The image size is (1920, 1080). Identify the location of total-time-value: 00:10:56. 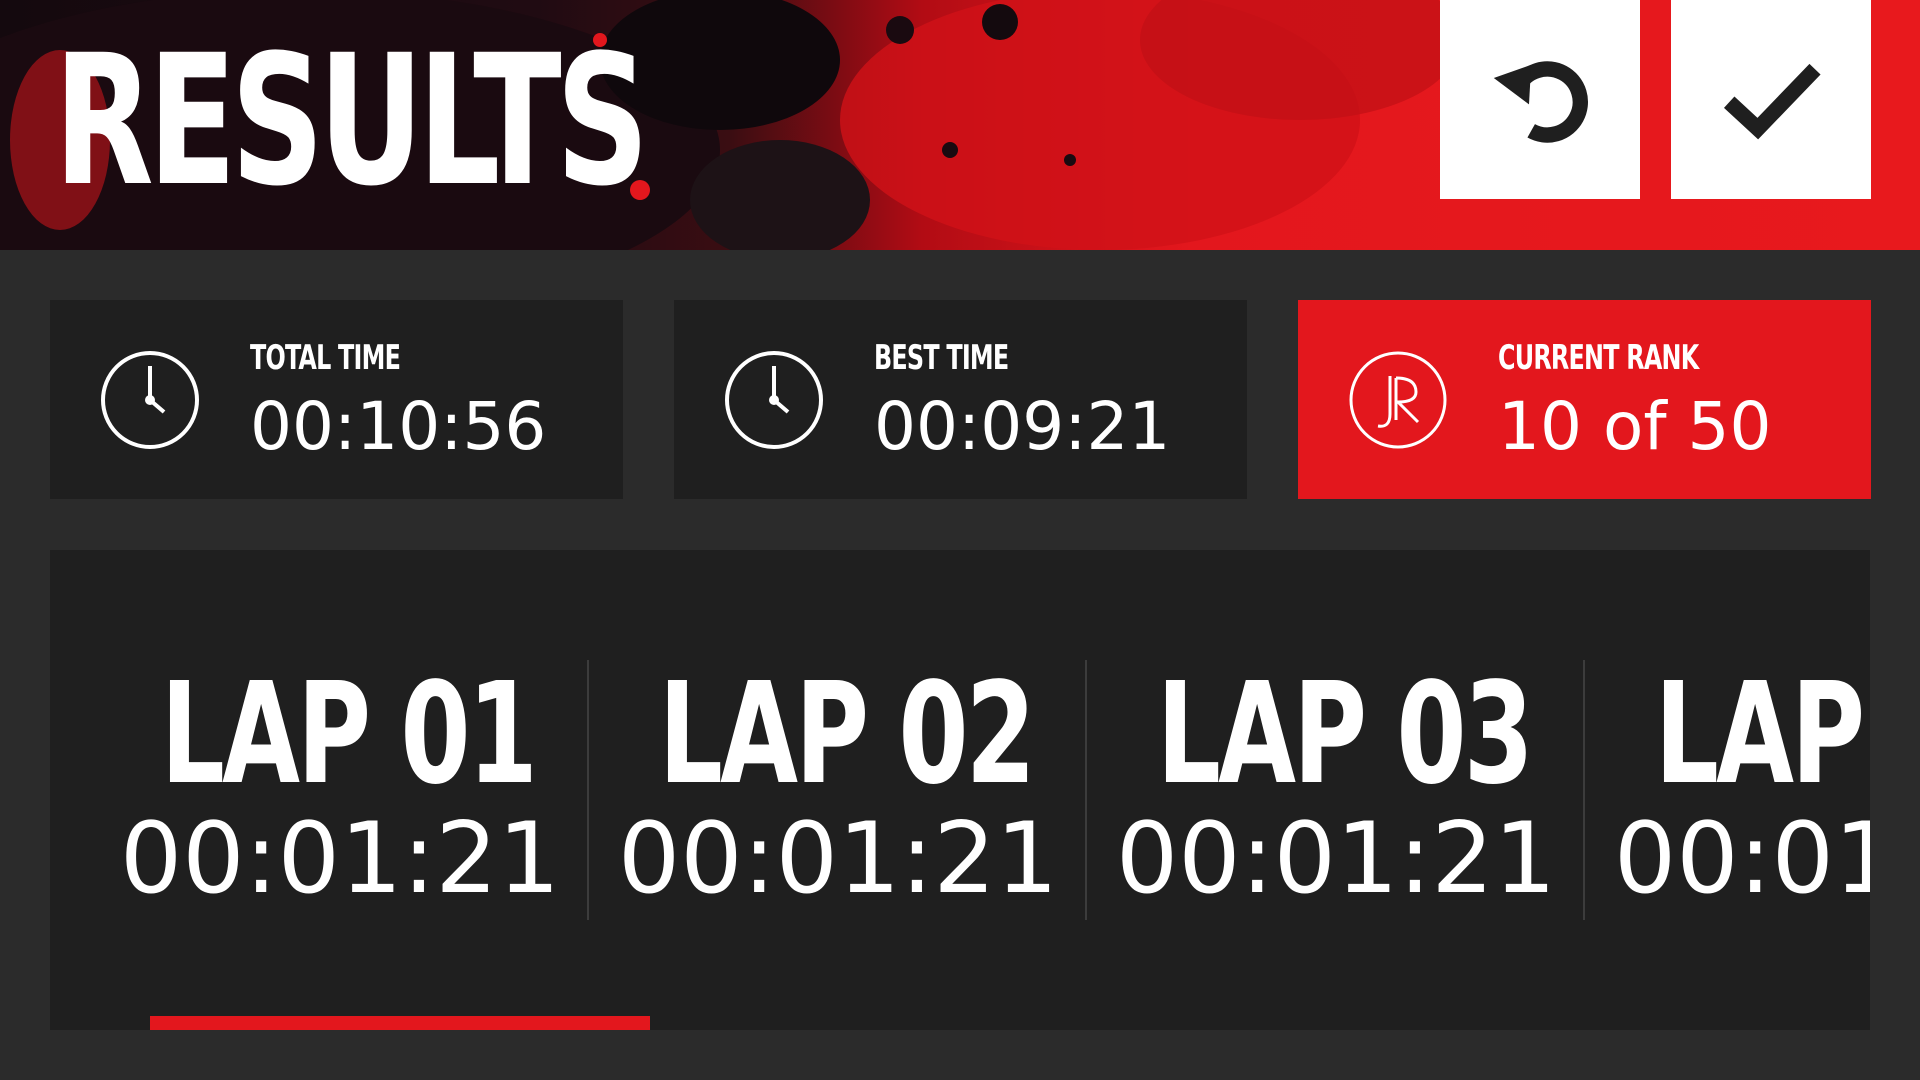
(398, 426).